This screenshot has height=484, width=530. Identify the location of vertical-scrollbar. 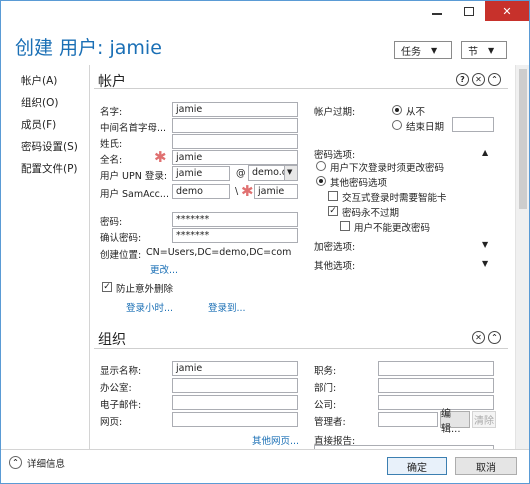
(522, 257).